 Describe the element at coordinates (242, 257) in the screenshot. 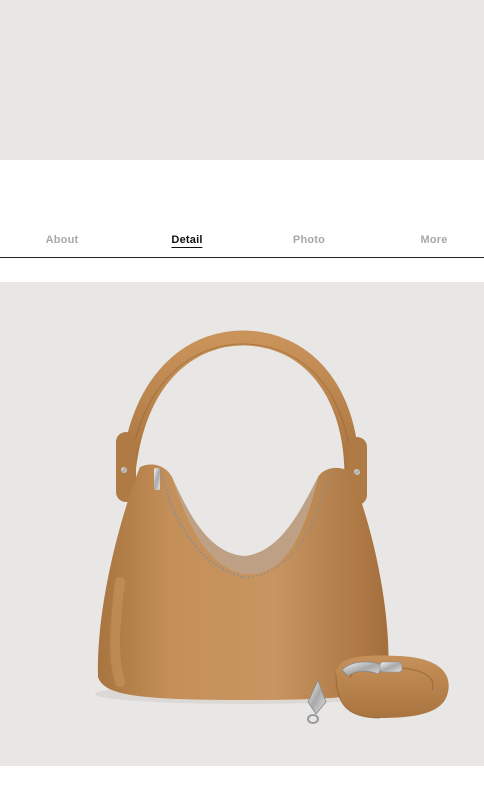

I see `tab-divider` at that location.